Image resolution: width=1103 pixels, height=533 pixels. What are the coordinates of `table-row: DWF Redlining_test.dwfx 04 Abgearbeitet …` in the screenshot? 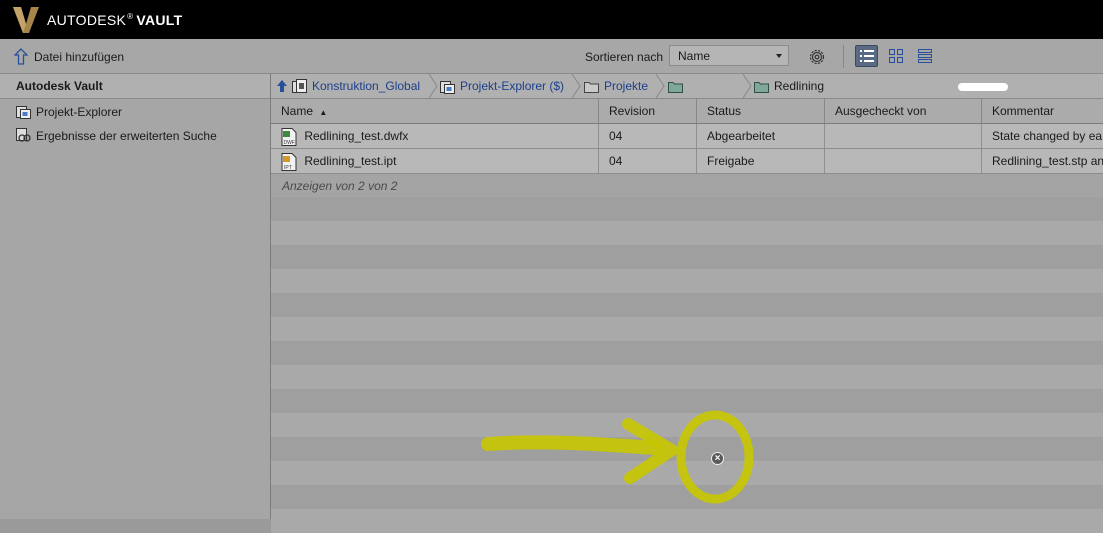 It's located at (687, 136).